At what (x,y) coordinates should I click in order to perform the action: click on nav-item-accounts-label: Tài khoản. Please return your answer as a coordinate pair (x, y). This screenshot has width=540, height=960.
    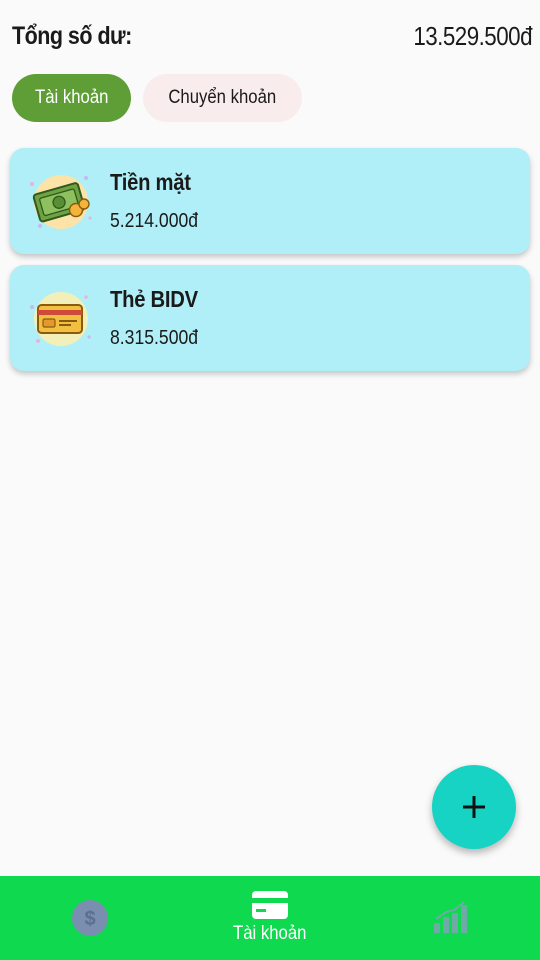
    Looking at the image, I should click on (270, 933).